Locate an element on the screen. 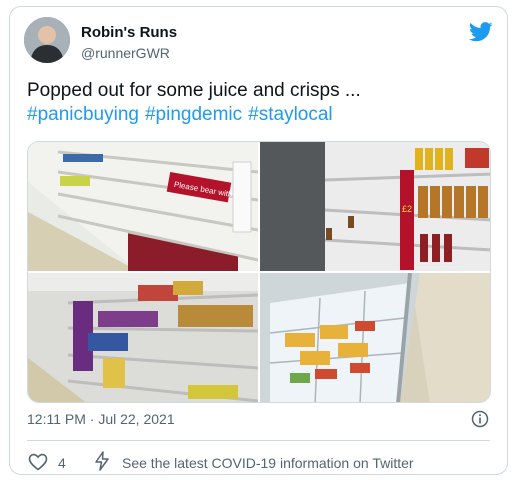 The image size is (517, 480). photo-empty-shelves-2: £2 is located at coordinates (375, 206).